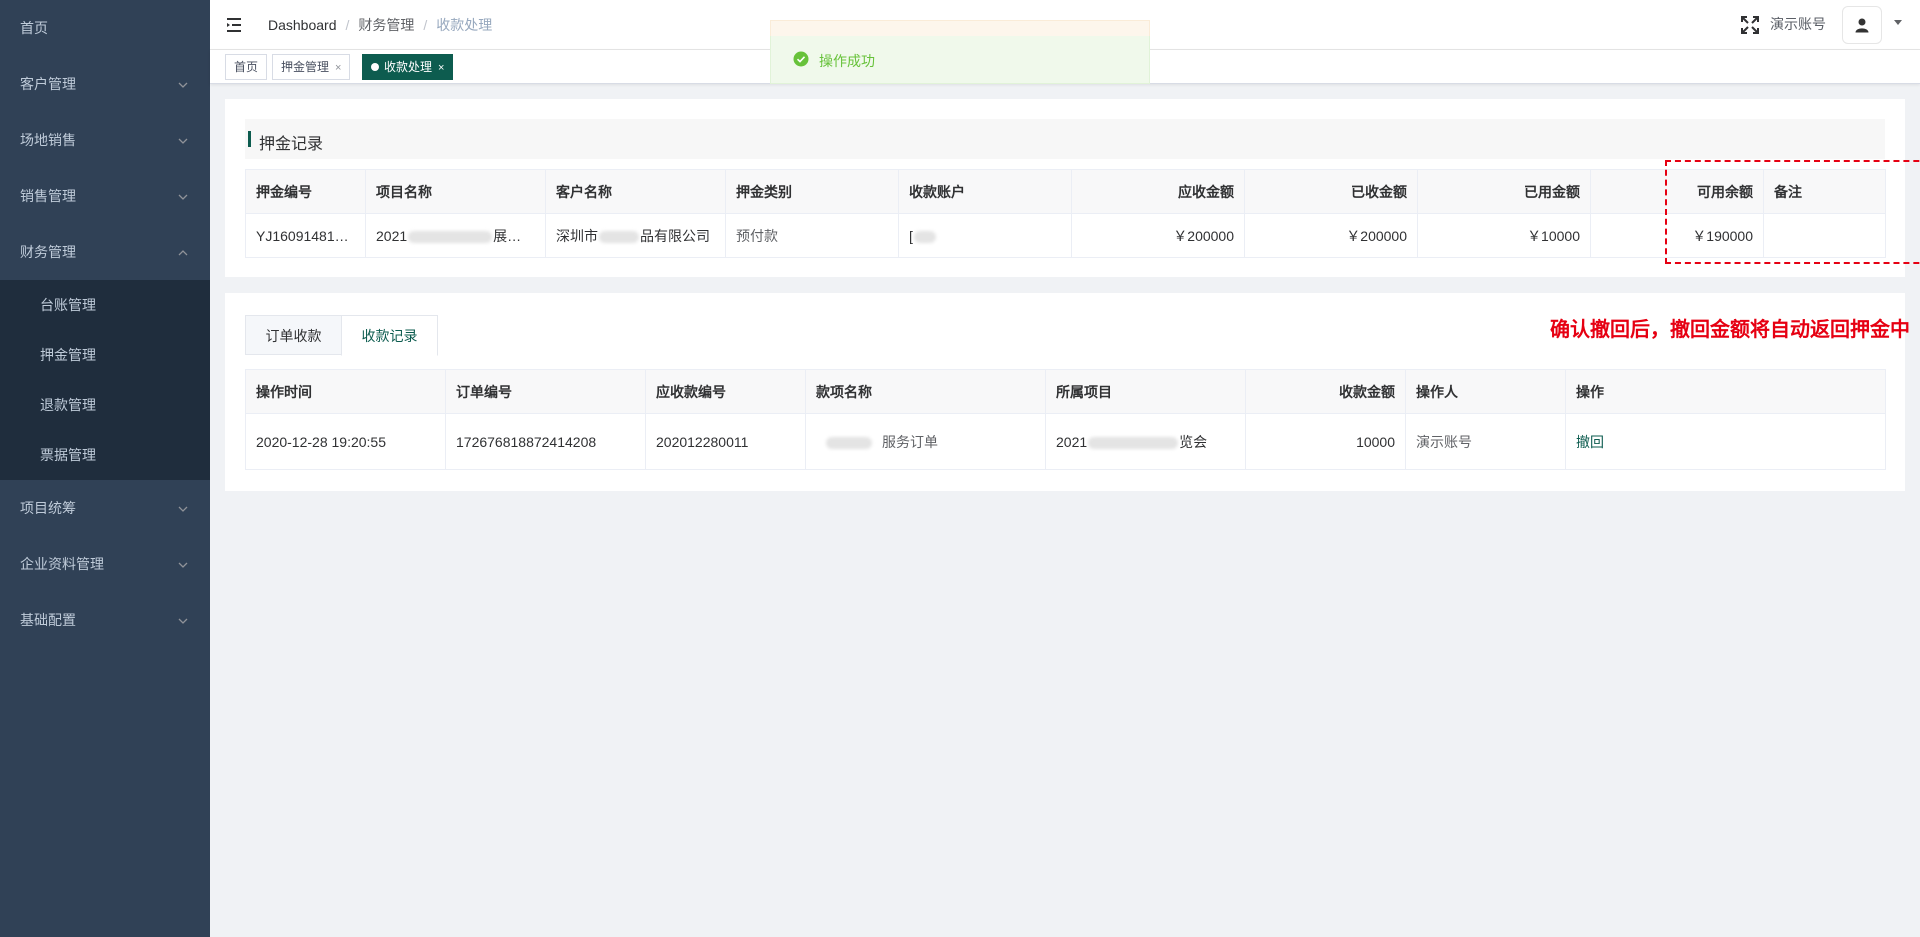  I want to click on sidebar-item-invoice: 票据管理, so click(105, 455).